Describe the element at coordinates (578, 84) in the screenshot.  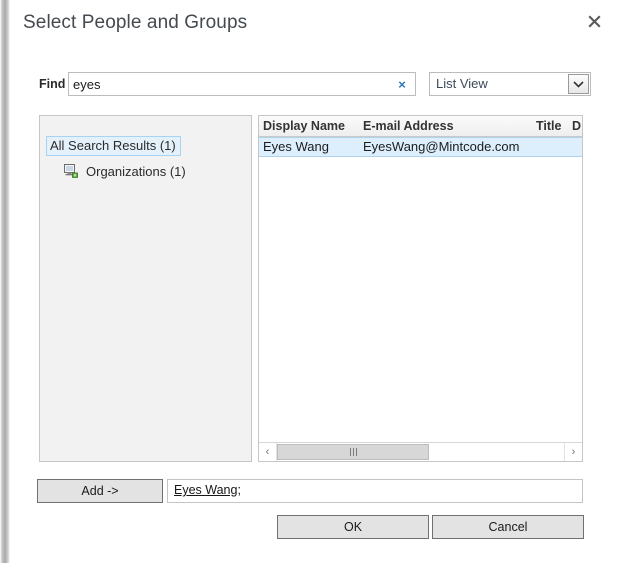
I see `chevron-down-icon` at that location.